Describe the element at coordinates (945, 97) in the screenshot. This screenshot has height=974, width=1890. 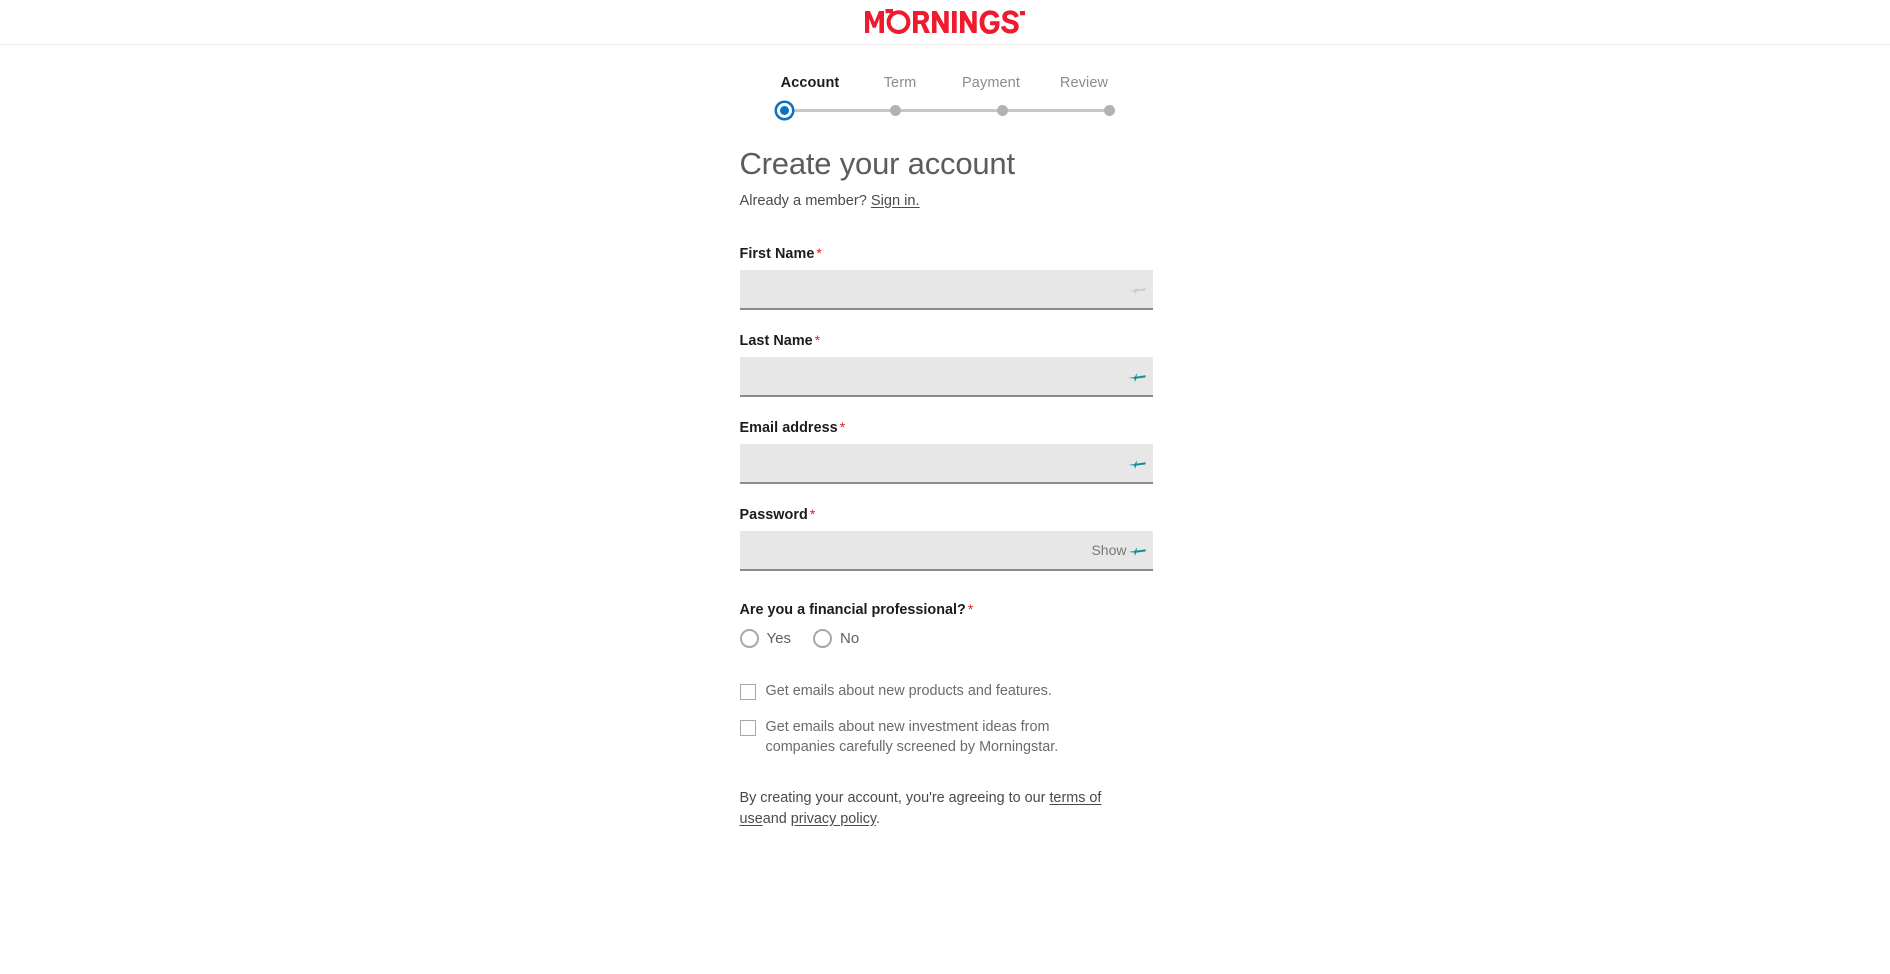
I see `progress-stepper: Account Term Payment Review` at that location.